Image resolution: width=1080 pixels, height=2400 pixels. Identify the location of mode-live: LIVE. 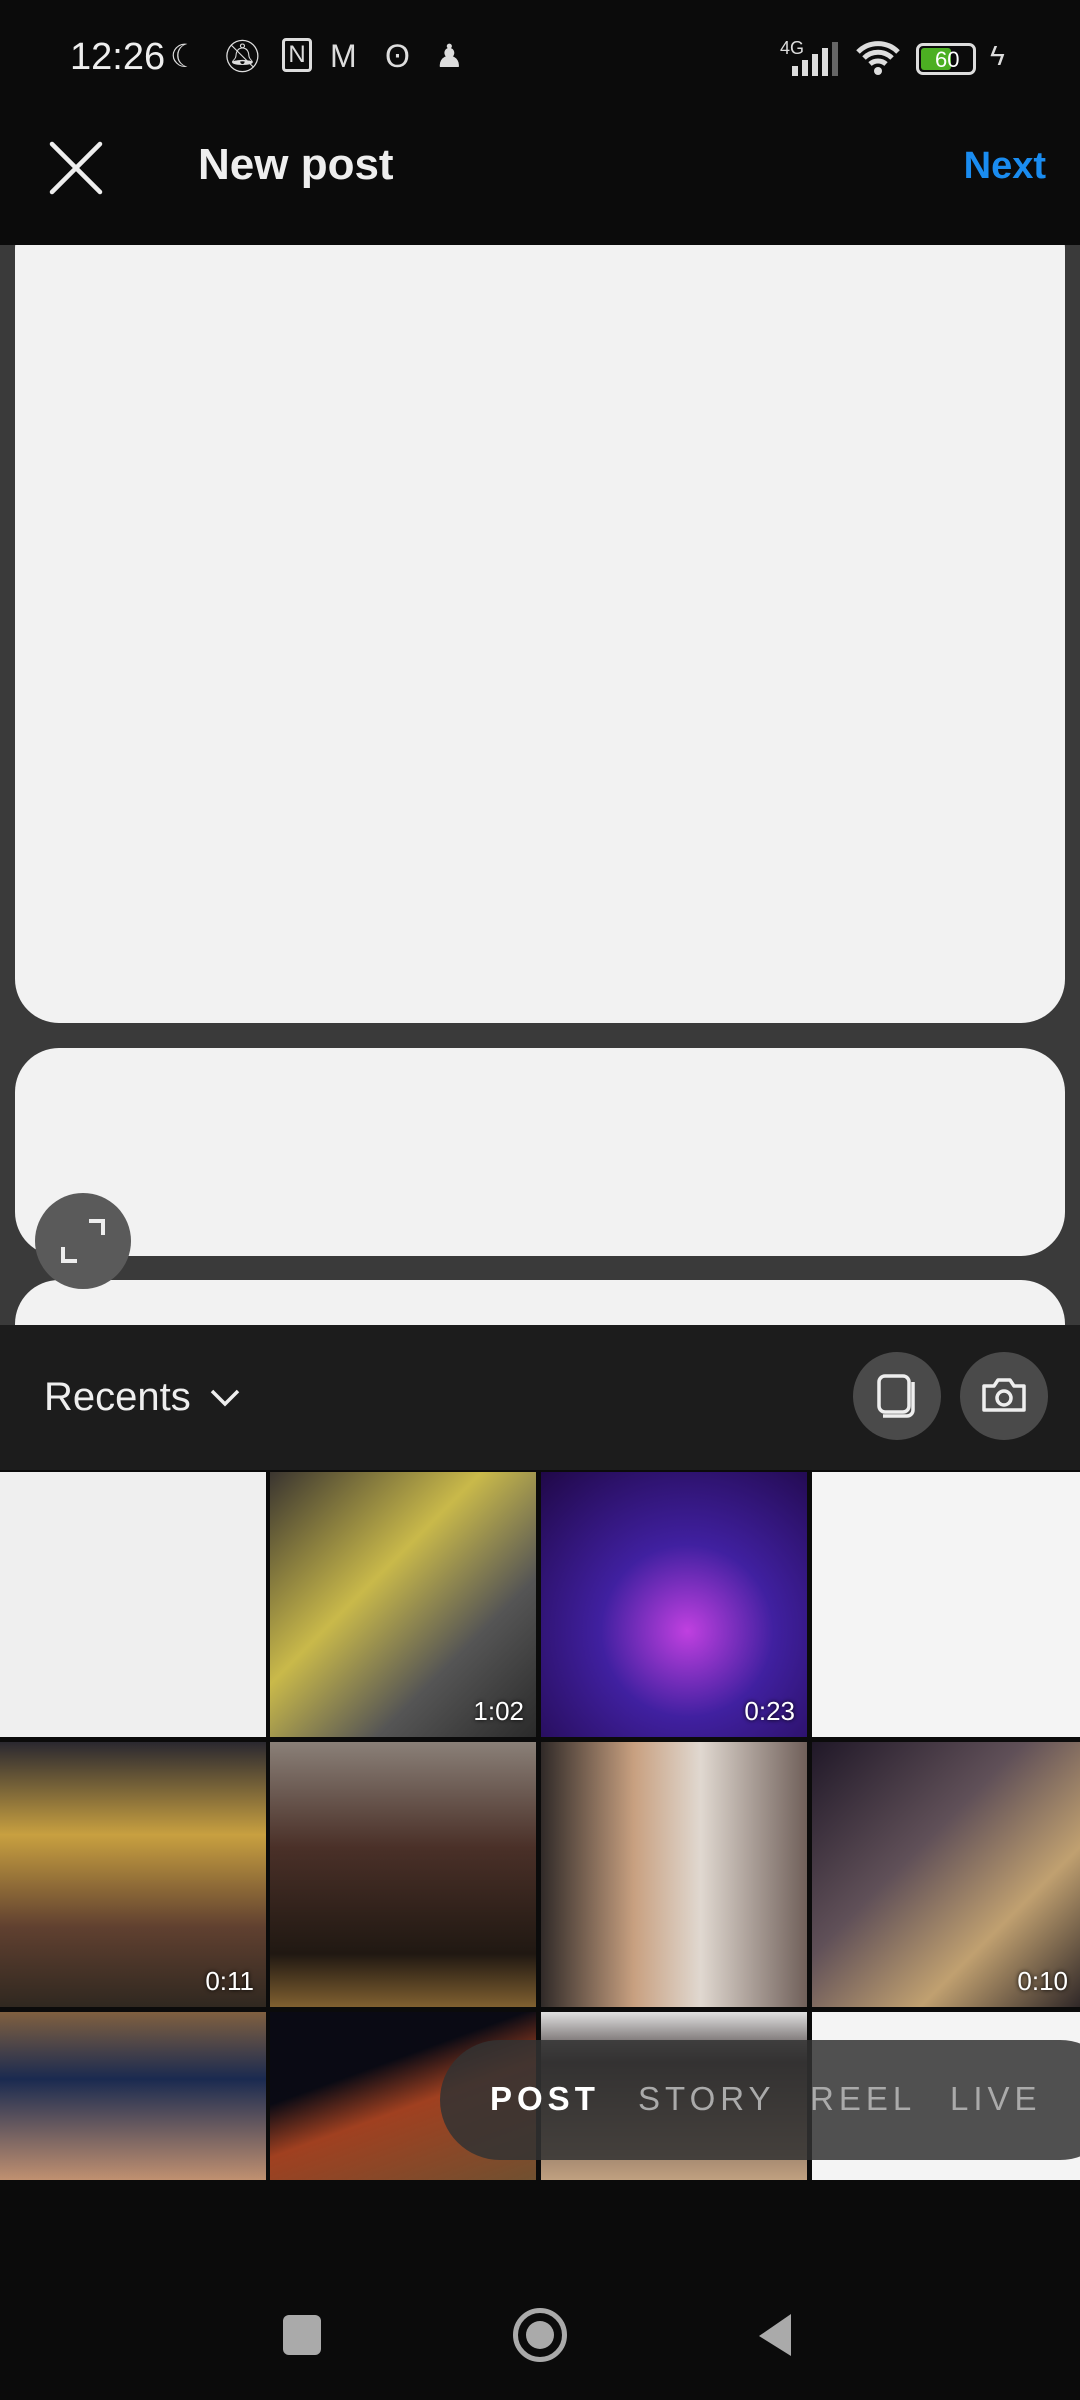
(996, 2099).